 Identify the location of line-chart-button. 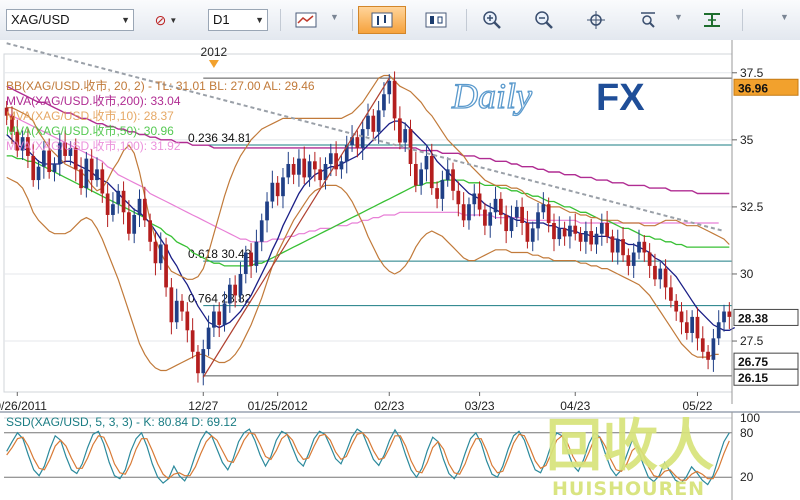
(306, 20).